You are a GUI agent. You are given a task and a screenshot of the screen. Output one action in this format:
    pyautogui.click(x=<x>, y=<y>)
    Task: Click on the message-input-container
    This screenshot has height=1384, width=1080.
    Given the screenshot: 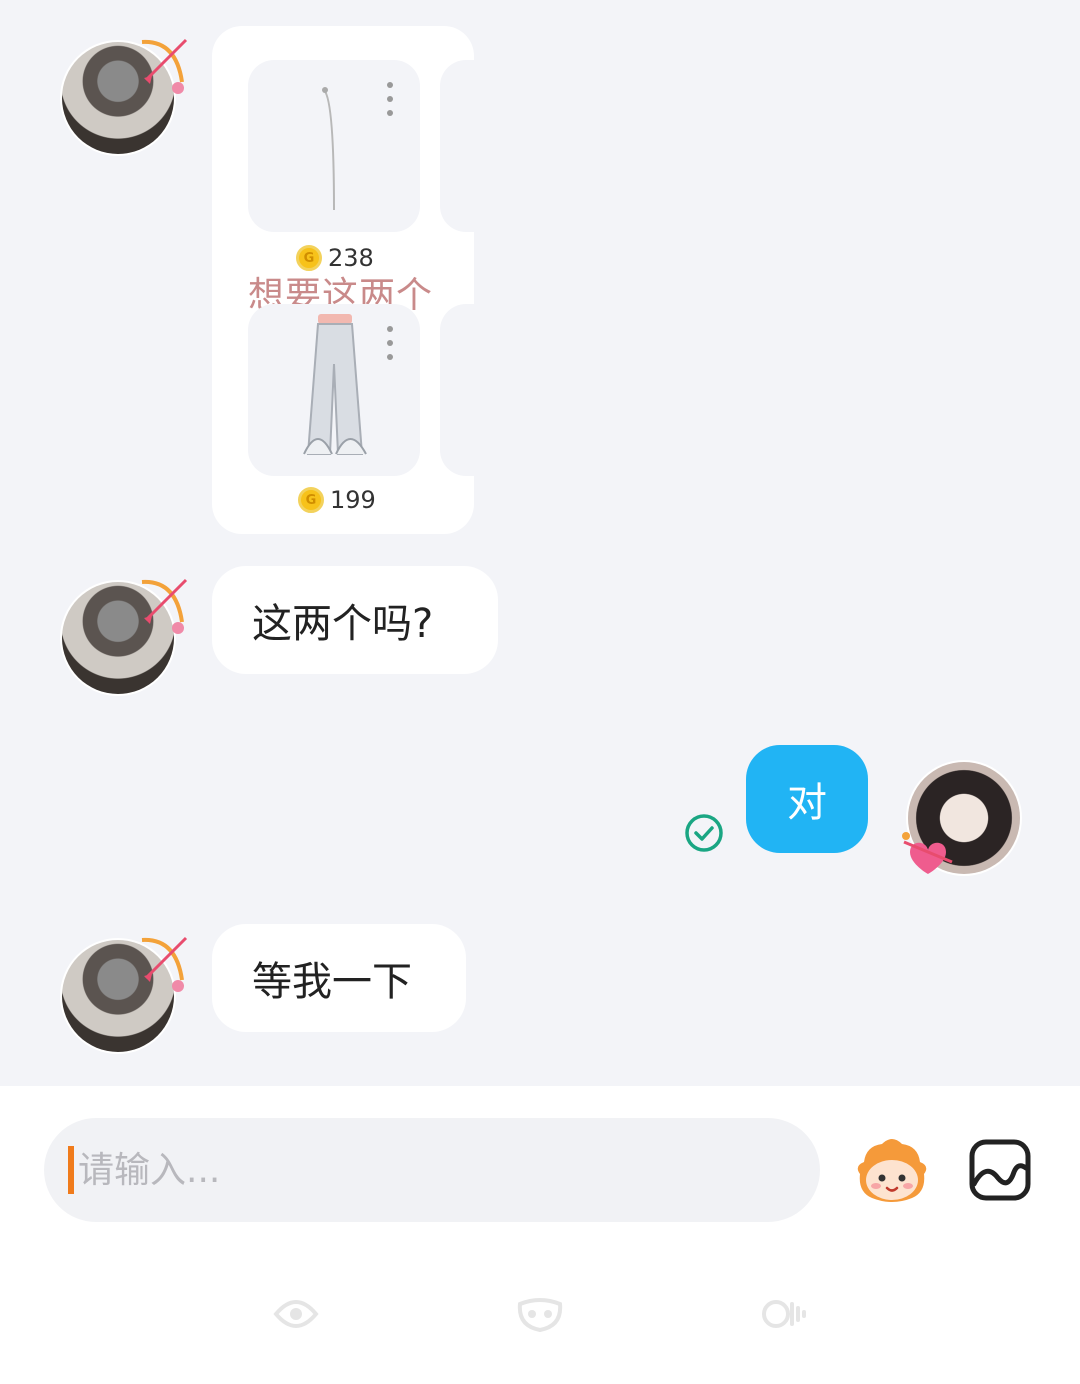 What is the action you would take?
    pyautogui.click(x=432, y=1170)
    